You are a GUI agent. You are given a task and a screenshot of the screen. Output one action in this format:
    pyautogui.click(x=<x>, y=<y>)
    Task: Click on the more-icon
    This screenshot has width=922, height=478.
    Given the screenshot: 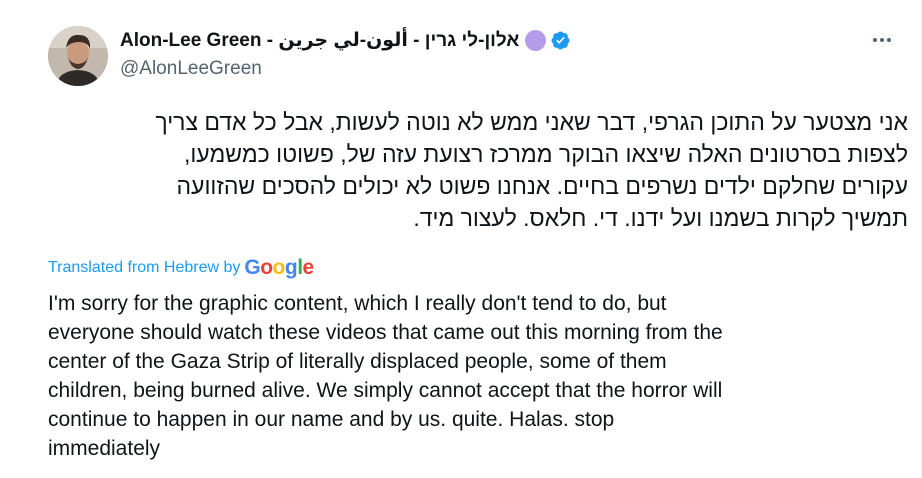 What is the action you would take?
    pyautogui.click(x=882, y=40)
    